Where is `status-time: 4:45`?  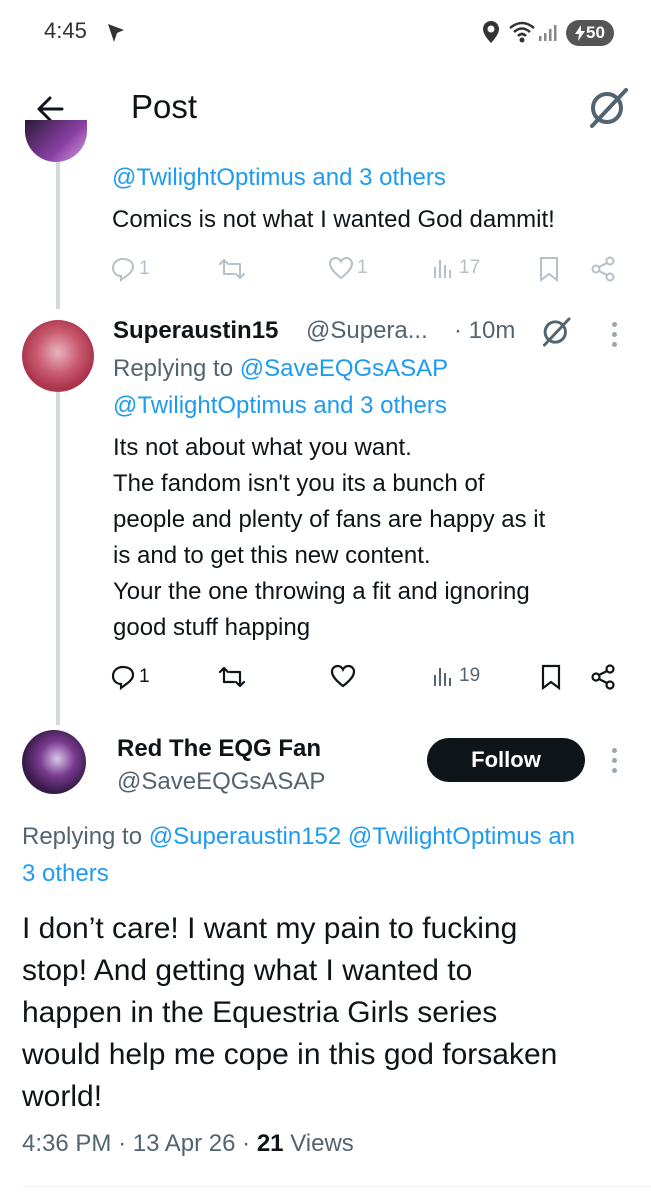
status-time: 4:45 is located at coordinates (65, 30).